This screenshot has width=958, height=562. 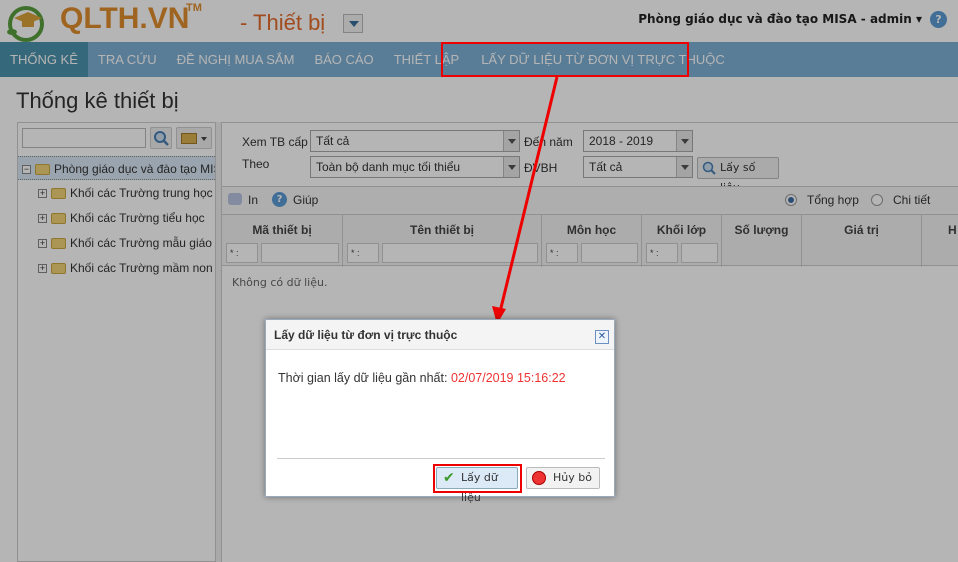 What do you see at coordinates (602, 337) in the screenshot?
I see `close-icon: ✕` at bounding box center [602, 337].